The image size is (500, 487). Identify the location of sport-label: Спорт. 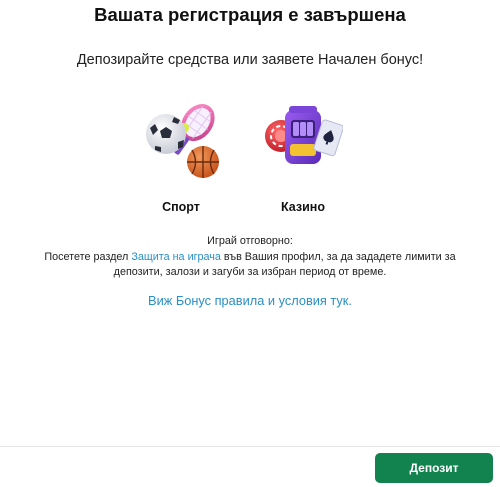
(181, 207).